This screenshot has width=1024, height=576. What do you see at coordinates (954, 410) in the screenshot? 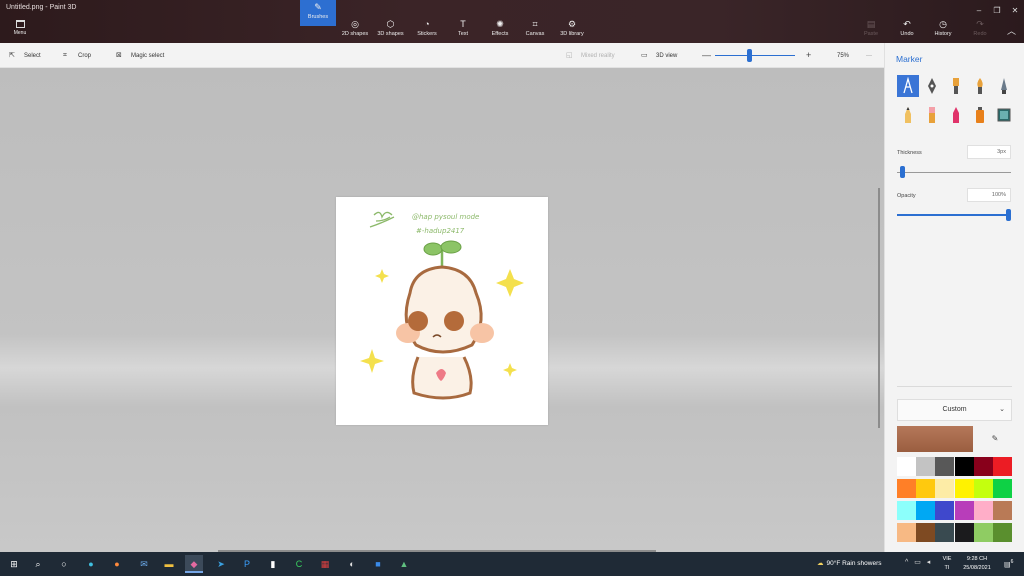
I see `color-mode-dropdown: Custom ⌄` at bounding box center [954, 410].